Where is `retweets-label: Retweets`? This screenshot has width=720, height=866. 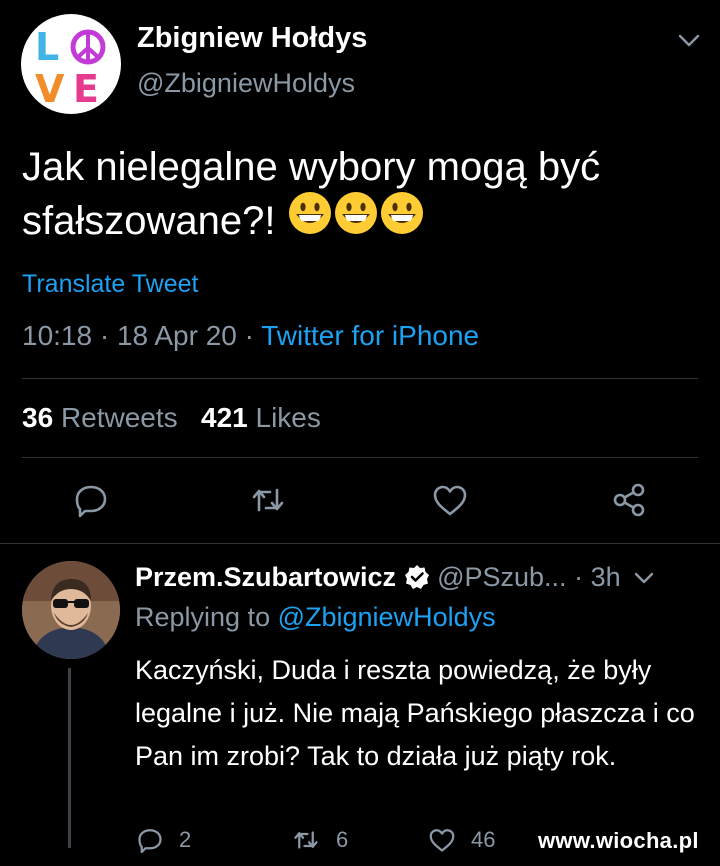
retweets-label: Retweets is located at coordinates (119, 417).